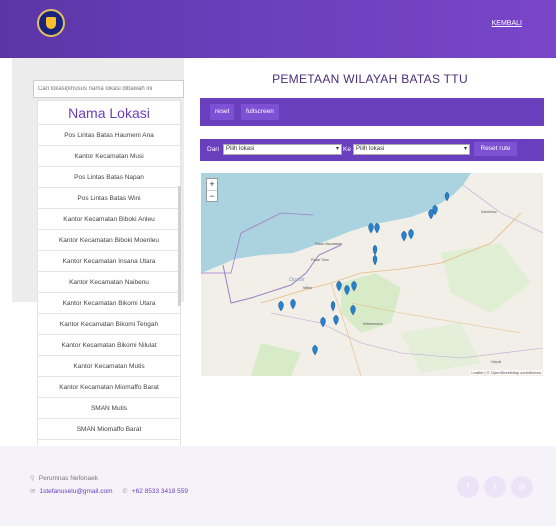 The image size is (556, 526). What do you see at coordinates (109, 387) in the screenshot?
I see `list-item: Kantor Kecamatan Miomaffo Barat` at bounding box center [109, 387].